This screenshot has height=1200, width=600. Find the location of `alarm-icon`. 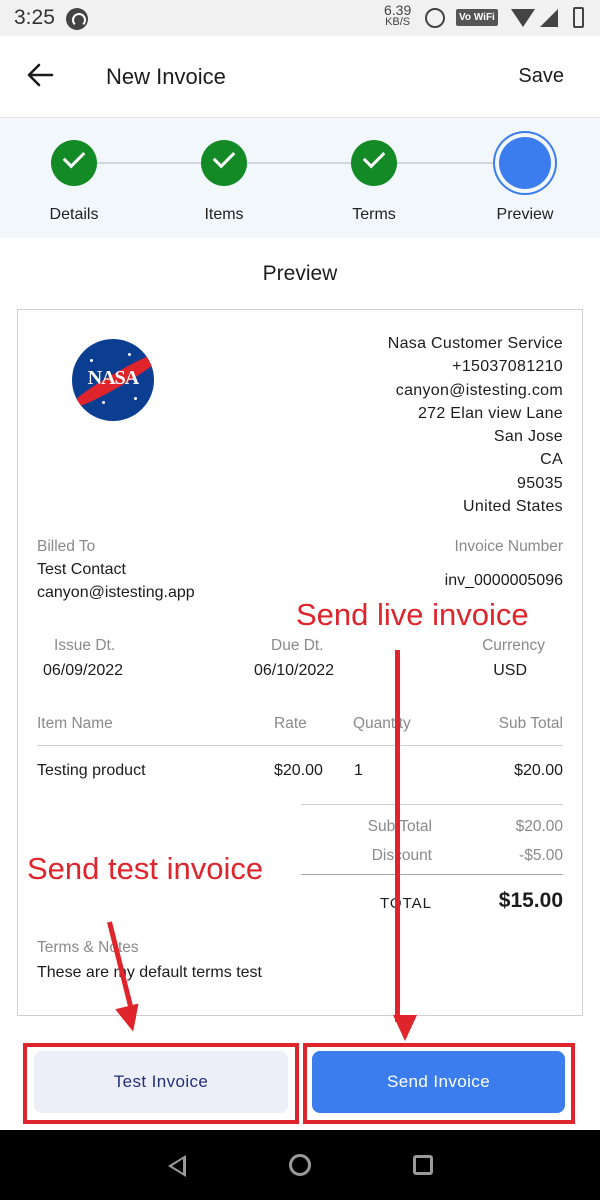

alarm-icon is located at coordinates (435, 18).